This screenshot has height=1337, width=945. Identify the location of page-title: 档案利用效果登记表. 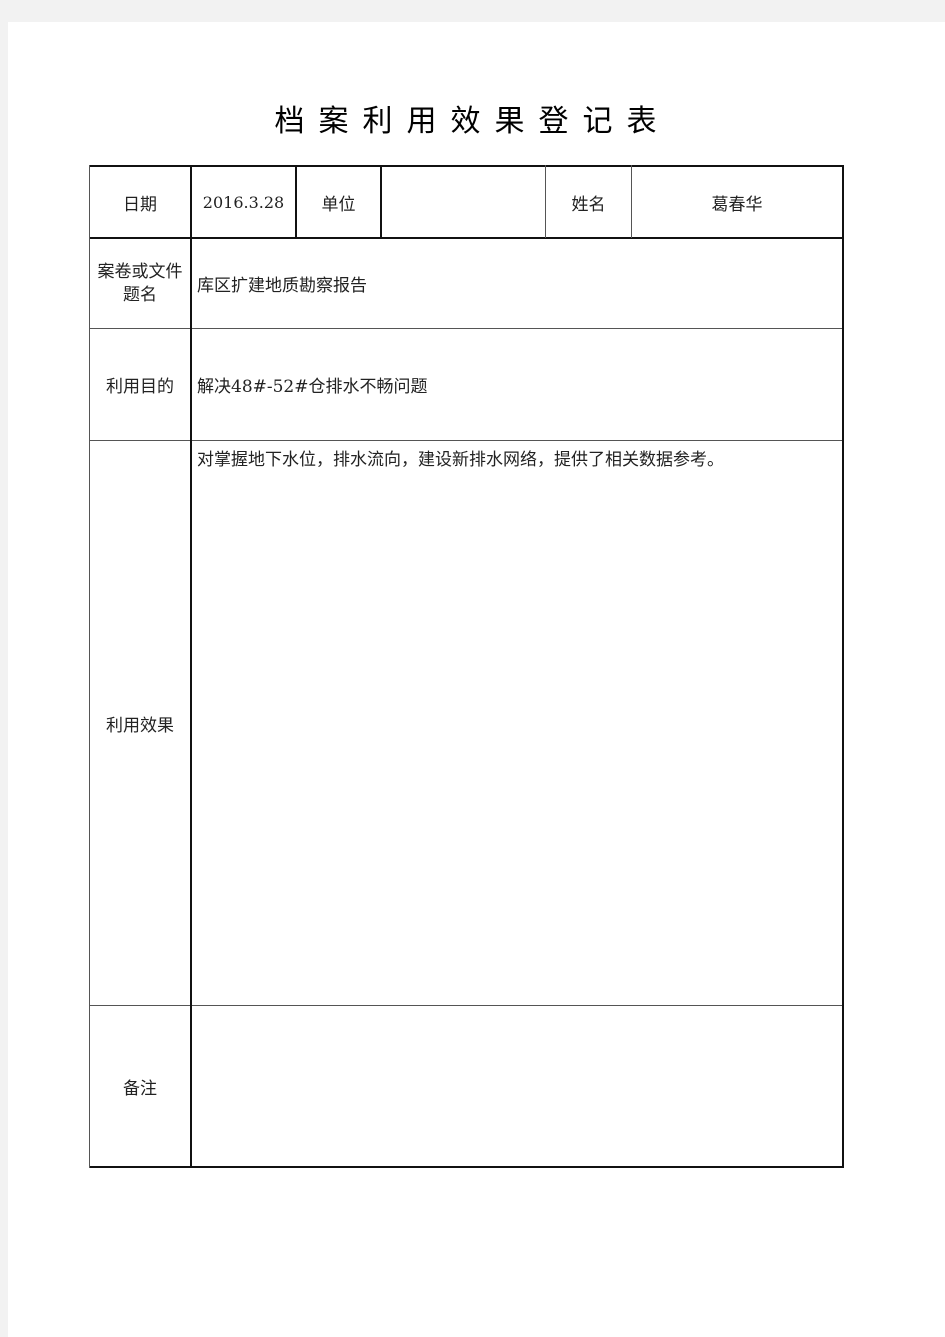
(472, 121).